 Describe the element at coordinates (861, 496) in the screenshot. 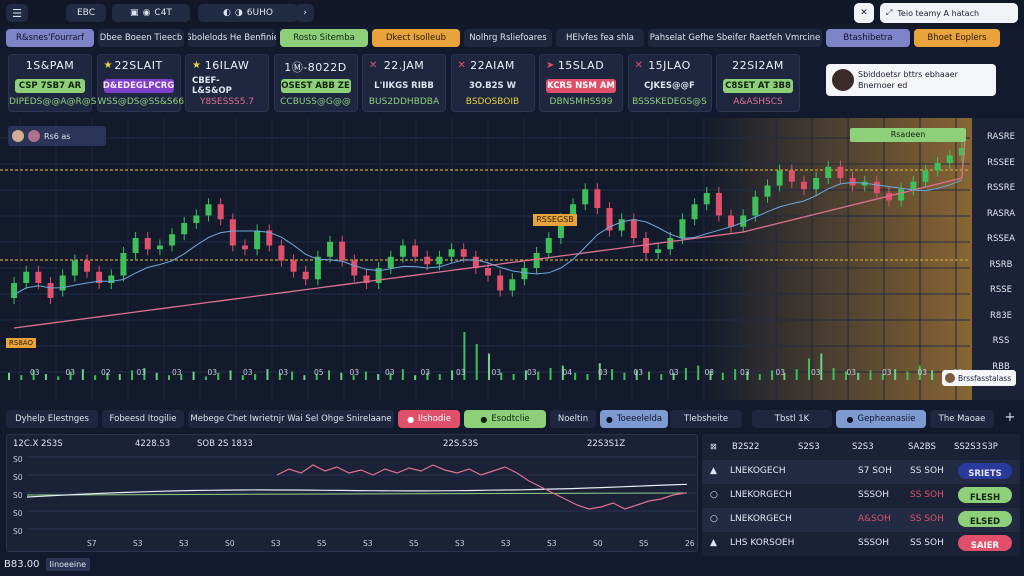

I see `table-row: ○ LNEKORGECH SSSOH SS SOH FLESH` at that location.